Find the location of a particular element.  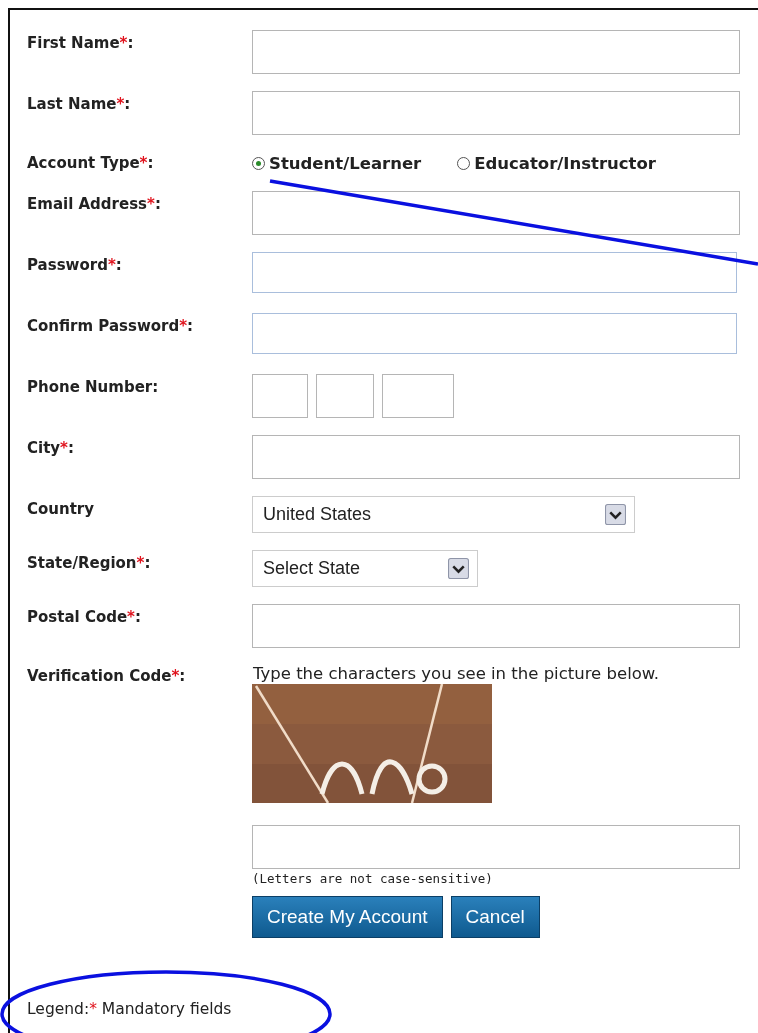

hint-text: (Letters are not case-sensitive) is located at coordinates (372, 878).